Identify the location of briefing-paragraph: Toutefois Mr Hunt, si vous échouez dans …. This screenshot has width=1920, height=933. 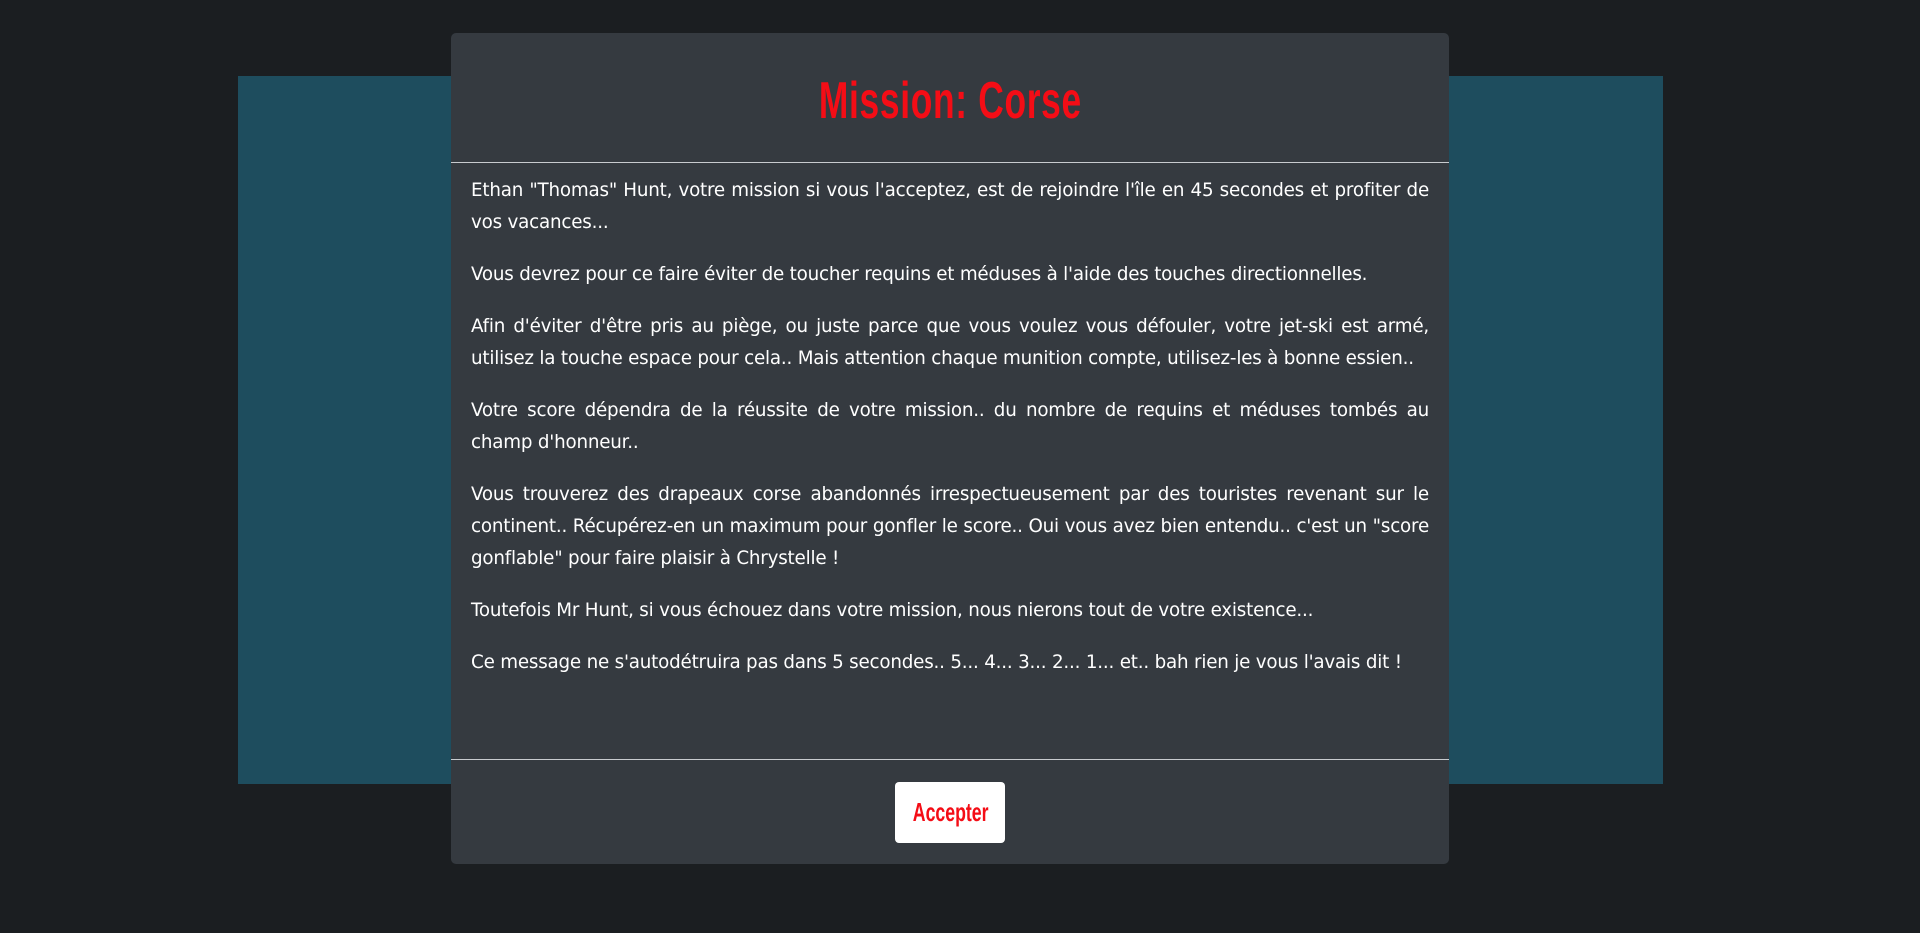
(892, 610).